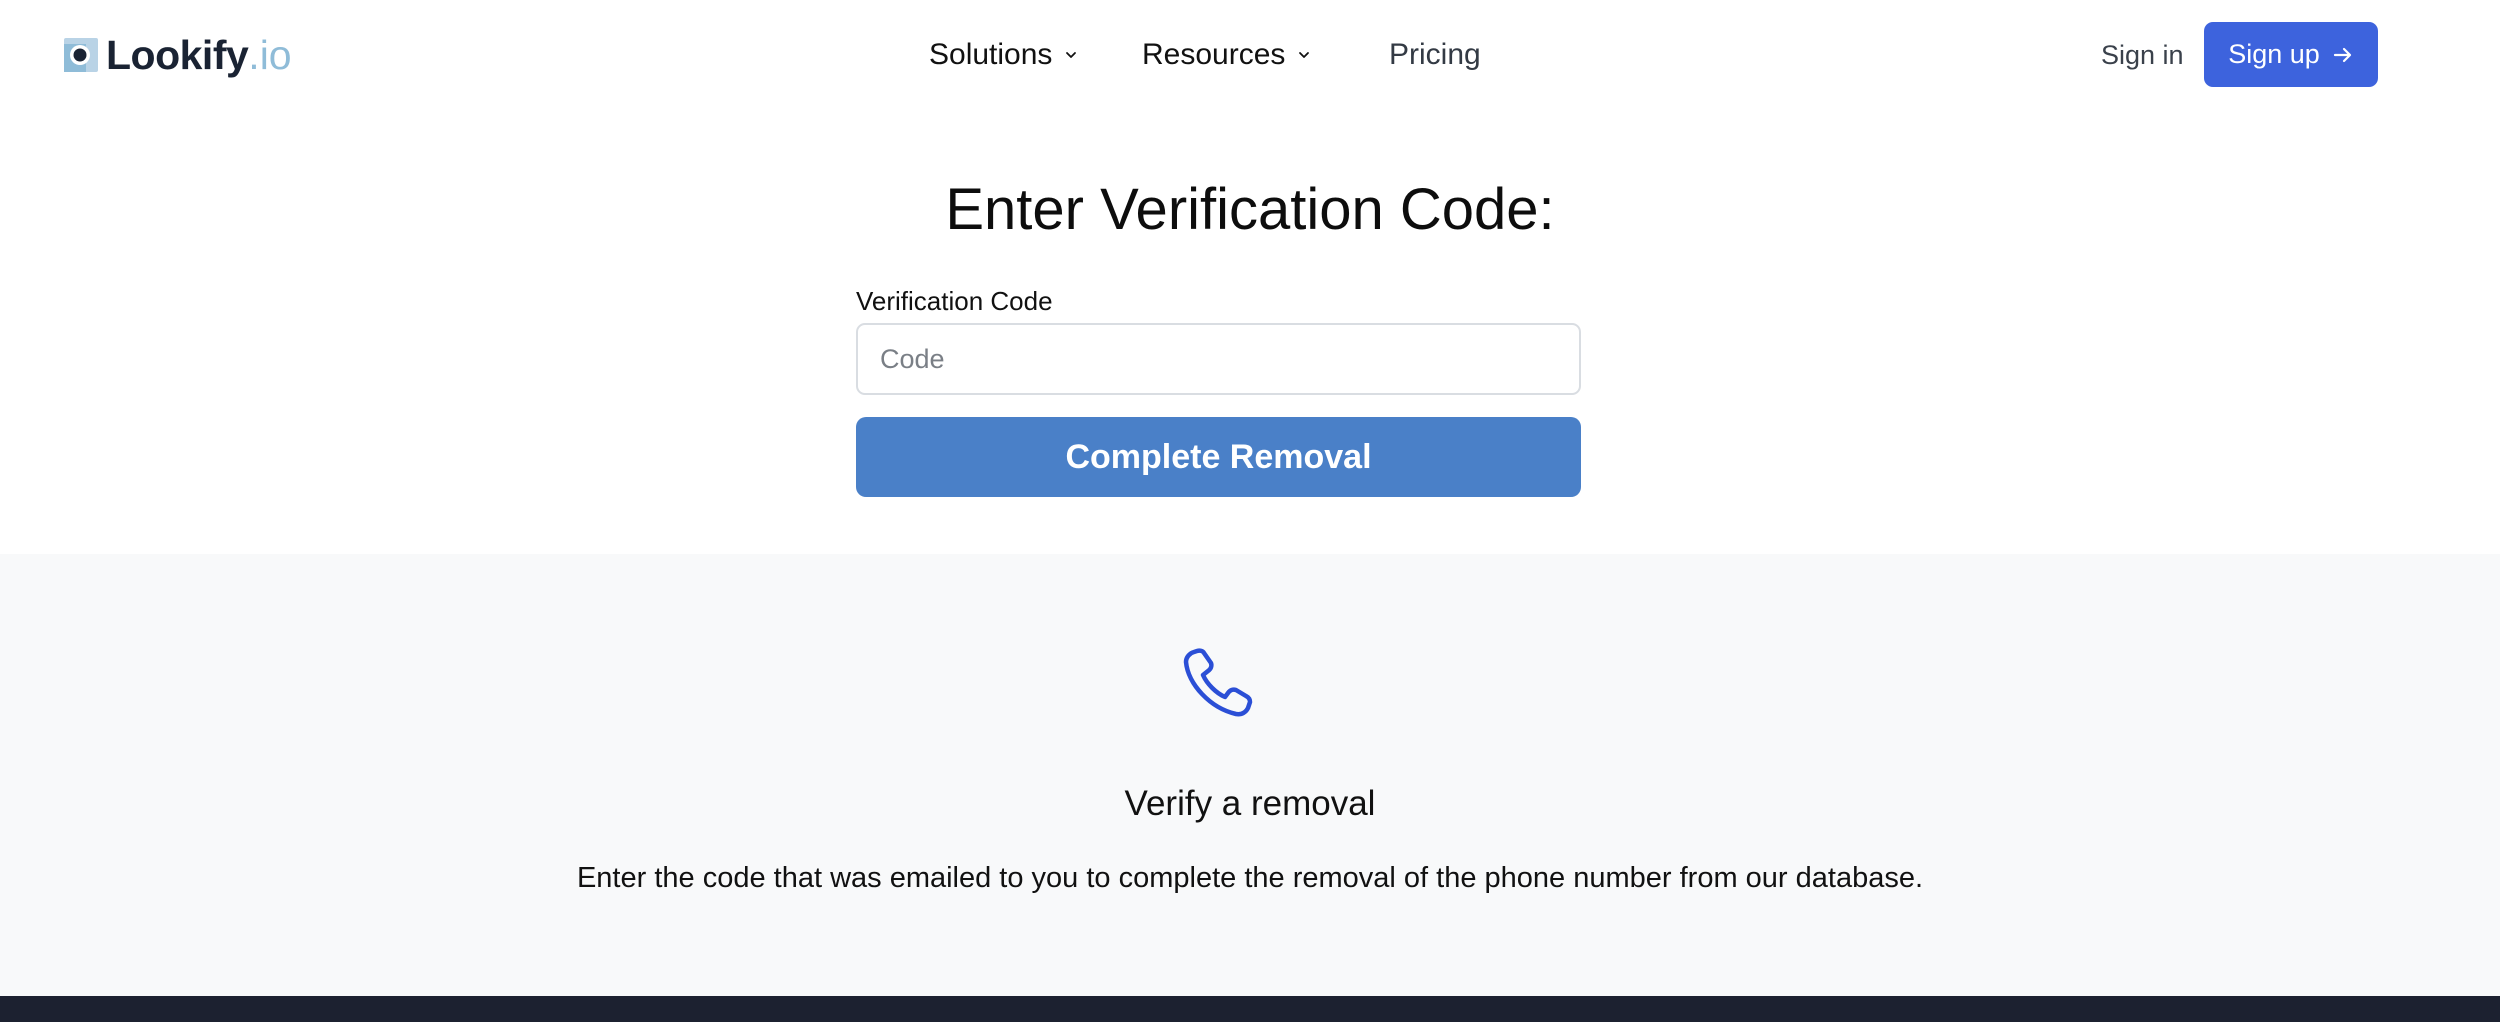  What do you see at coordinates (1250, 209) in the screenshot?
I see `page-title: Enter Verification Code:` at bounding box center [1250, 209].